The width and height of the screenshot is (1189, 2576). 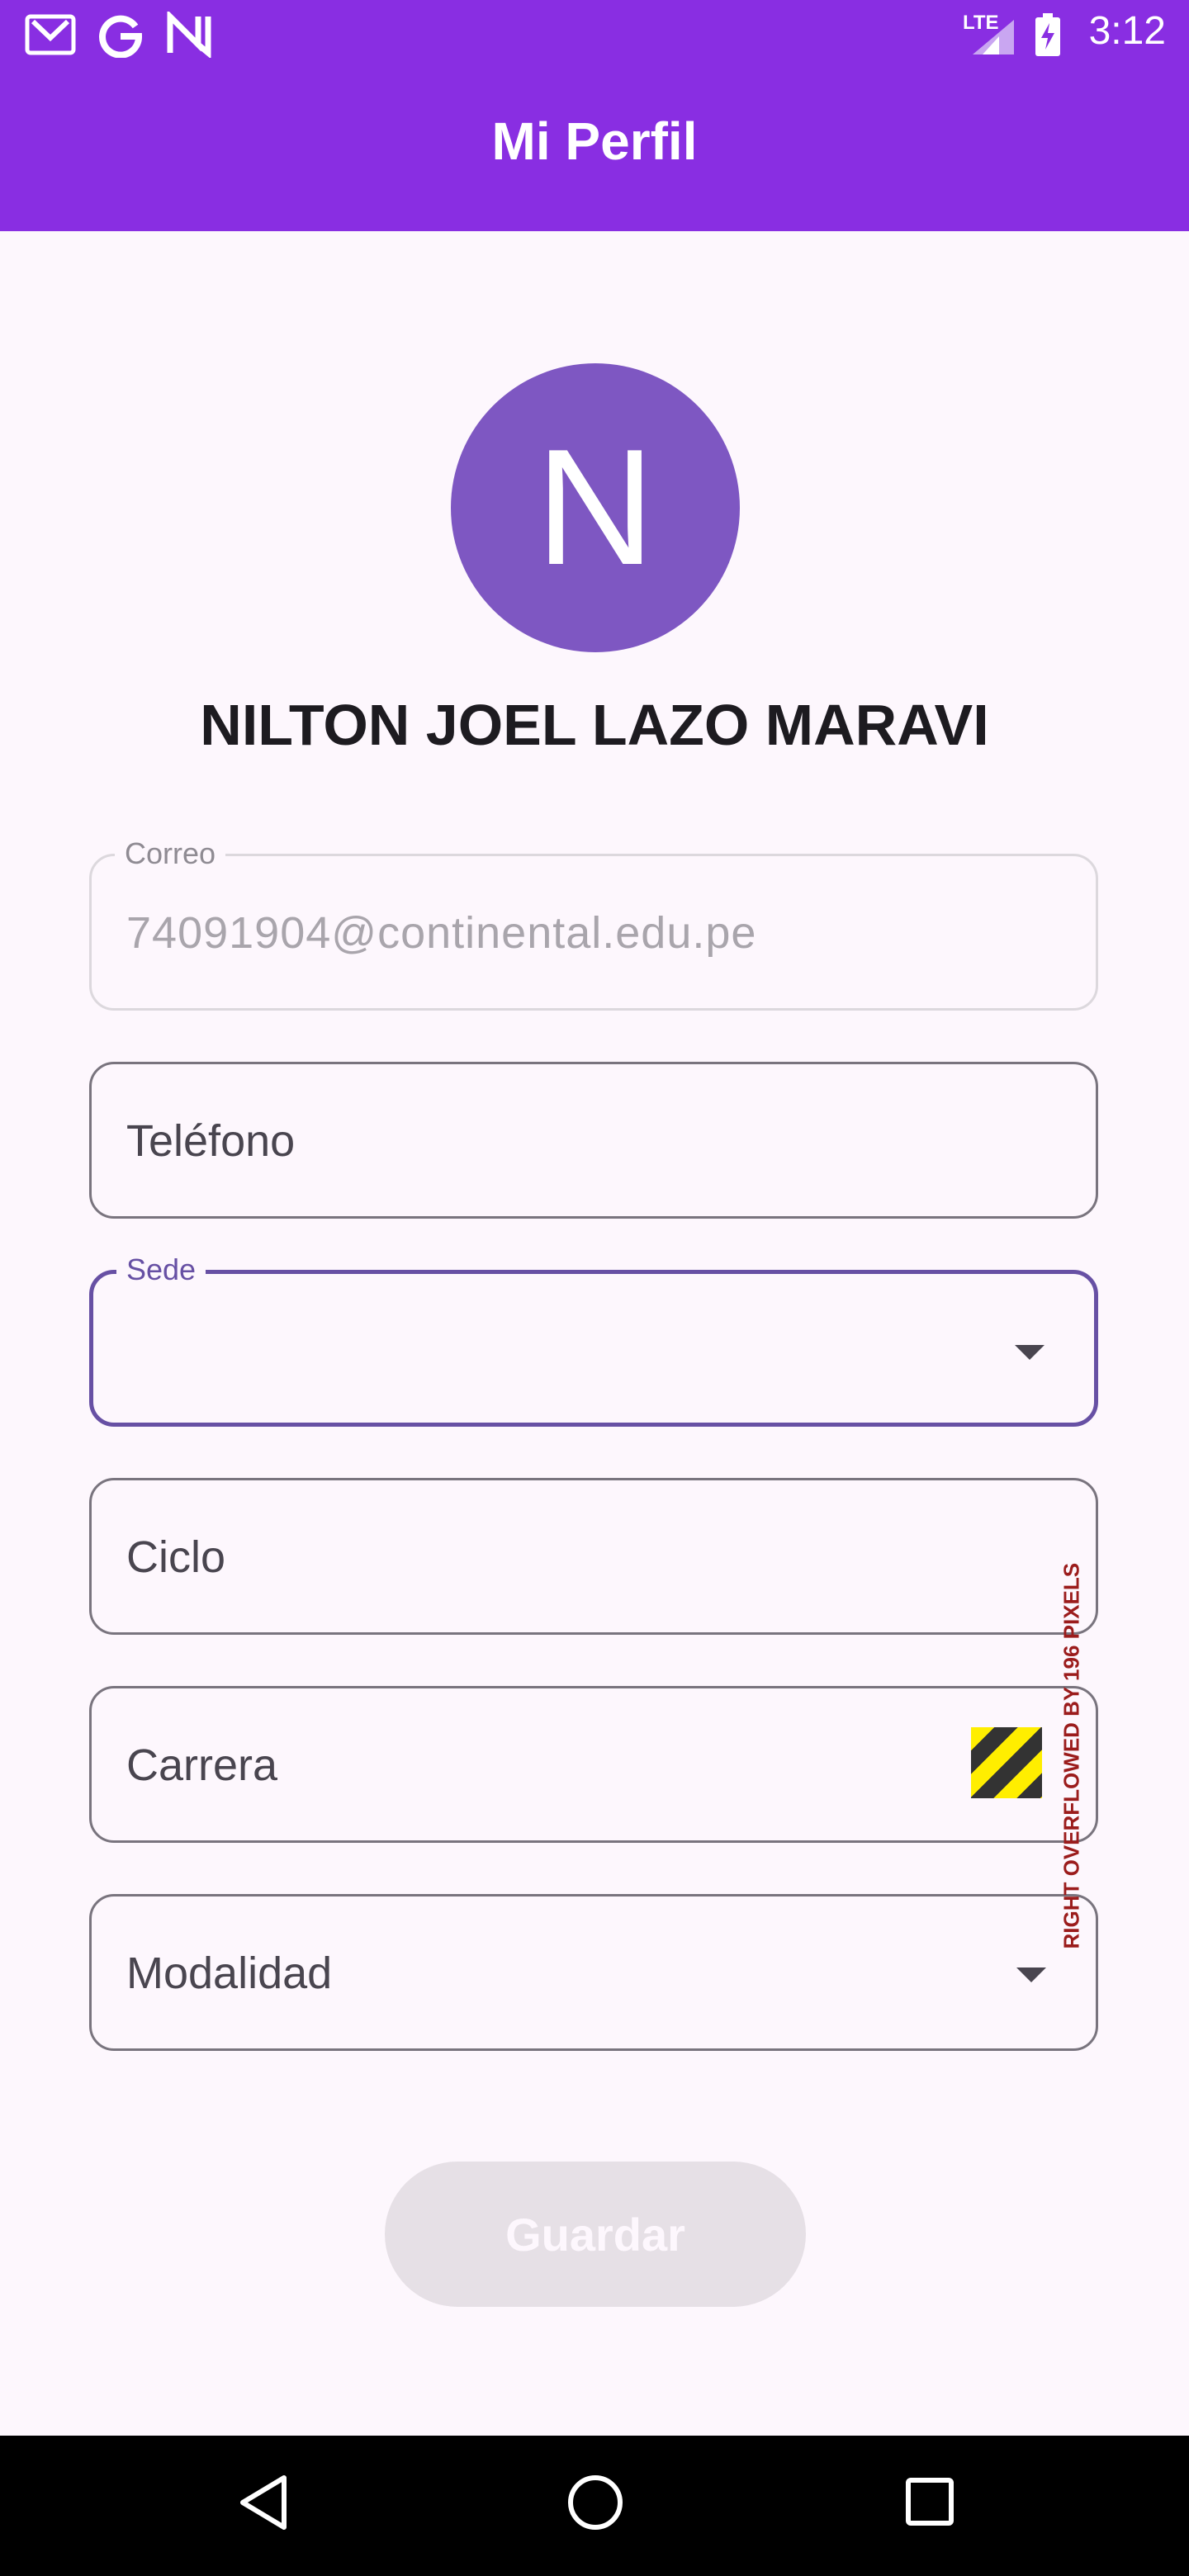 I want to click on system-nav-bar, so click(x=594, y=2506).